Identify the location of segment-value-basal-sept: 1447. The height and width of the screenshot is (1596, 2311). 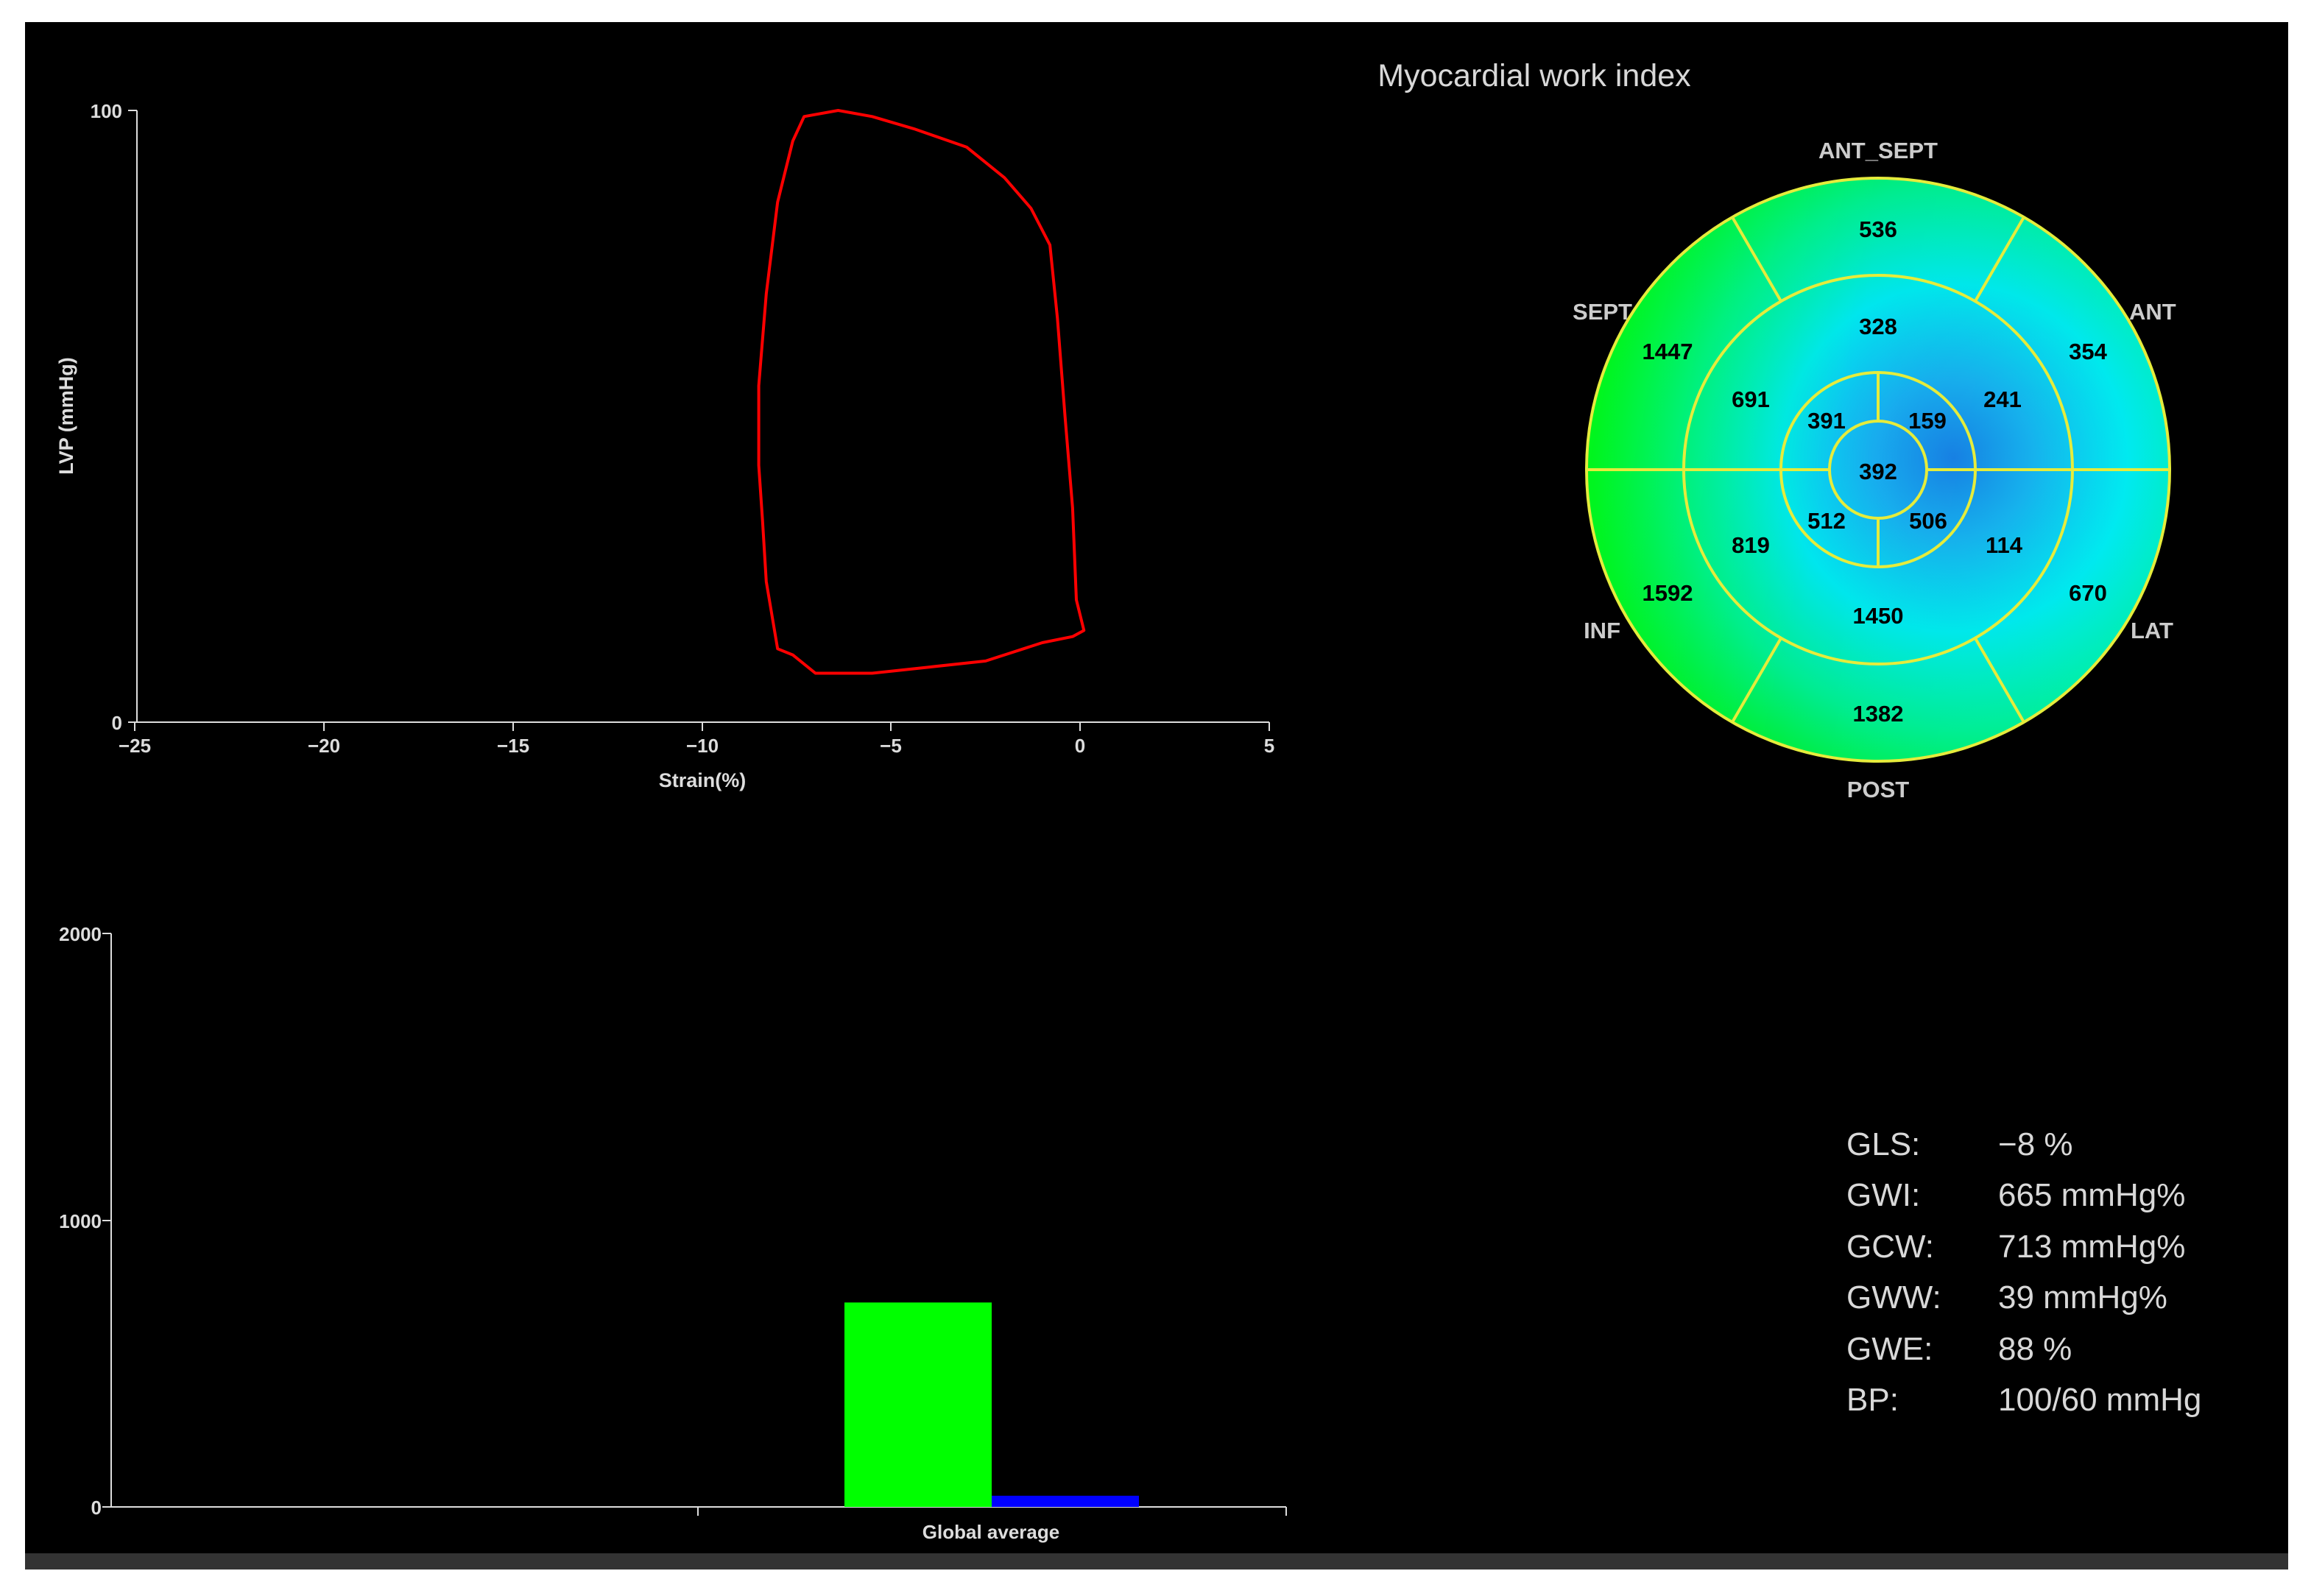
(1668, 351).